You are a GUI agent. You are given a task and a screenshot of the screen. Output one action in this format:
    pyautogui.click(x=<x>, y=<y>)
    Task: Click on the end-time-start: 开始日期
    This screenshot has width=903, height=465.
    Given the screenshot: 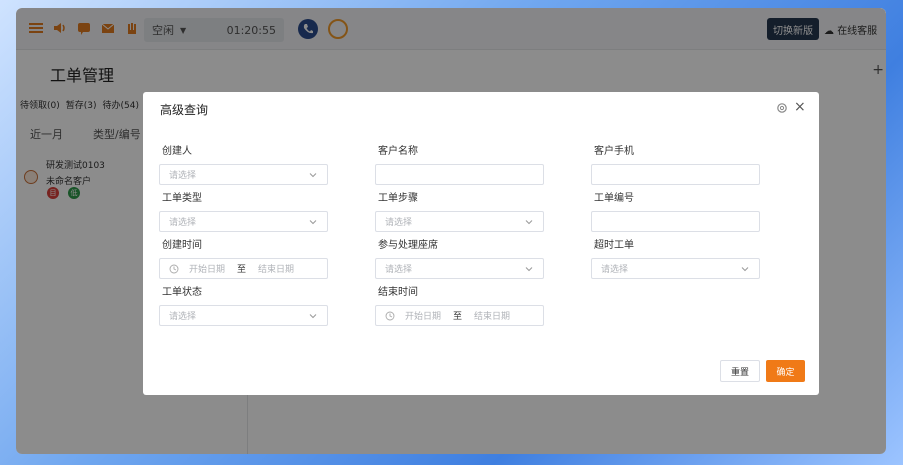 What is the action you would take?
    pyautogui.click(x=423, y=317)
    